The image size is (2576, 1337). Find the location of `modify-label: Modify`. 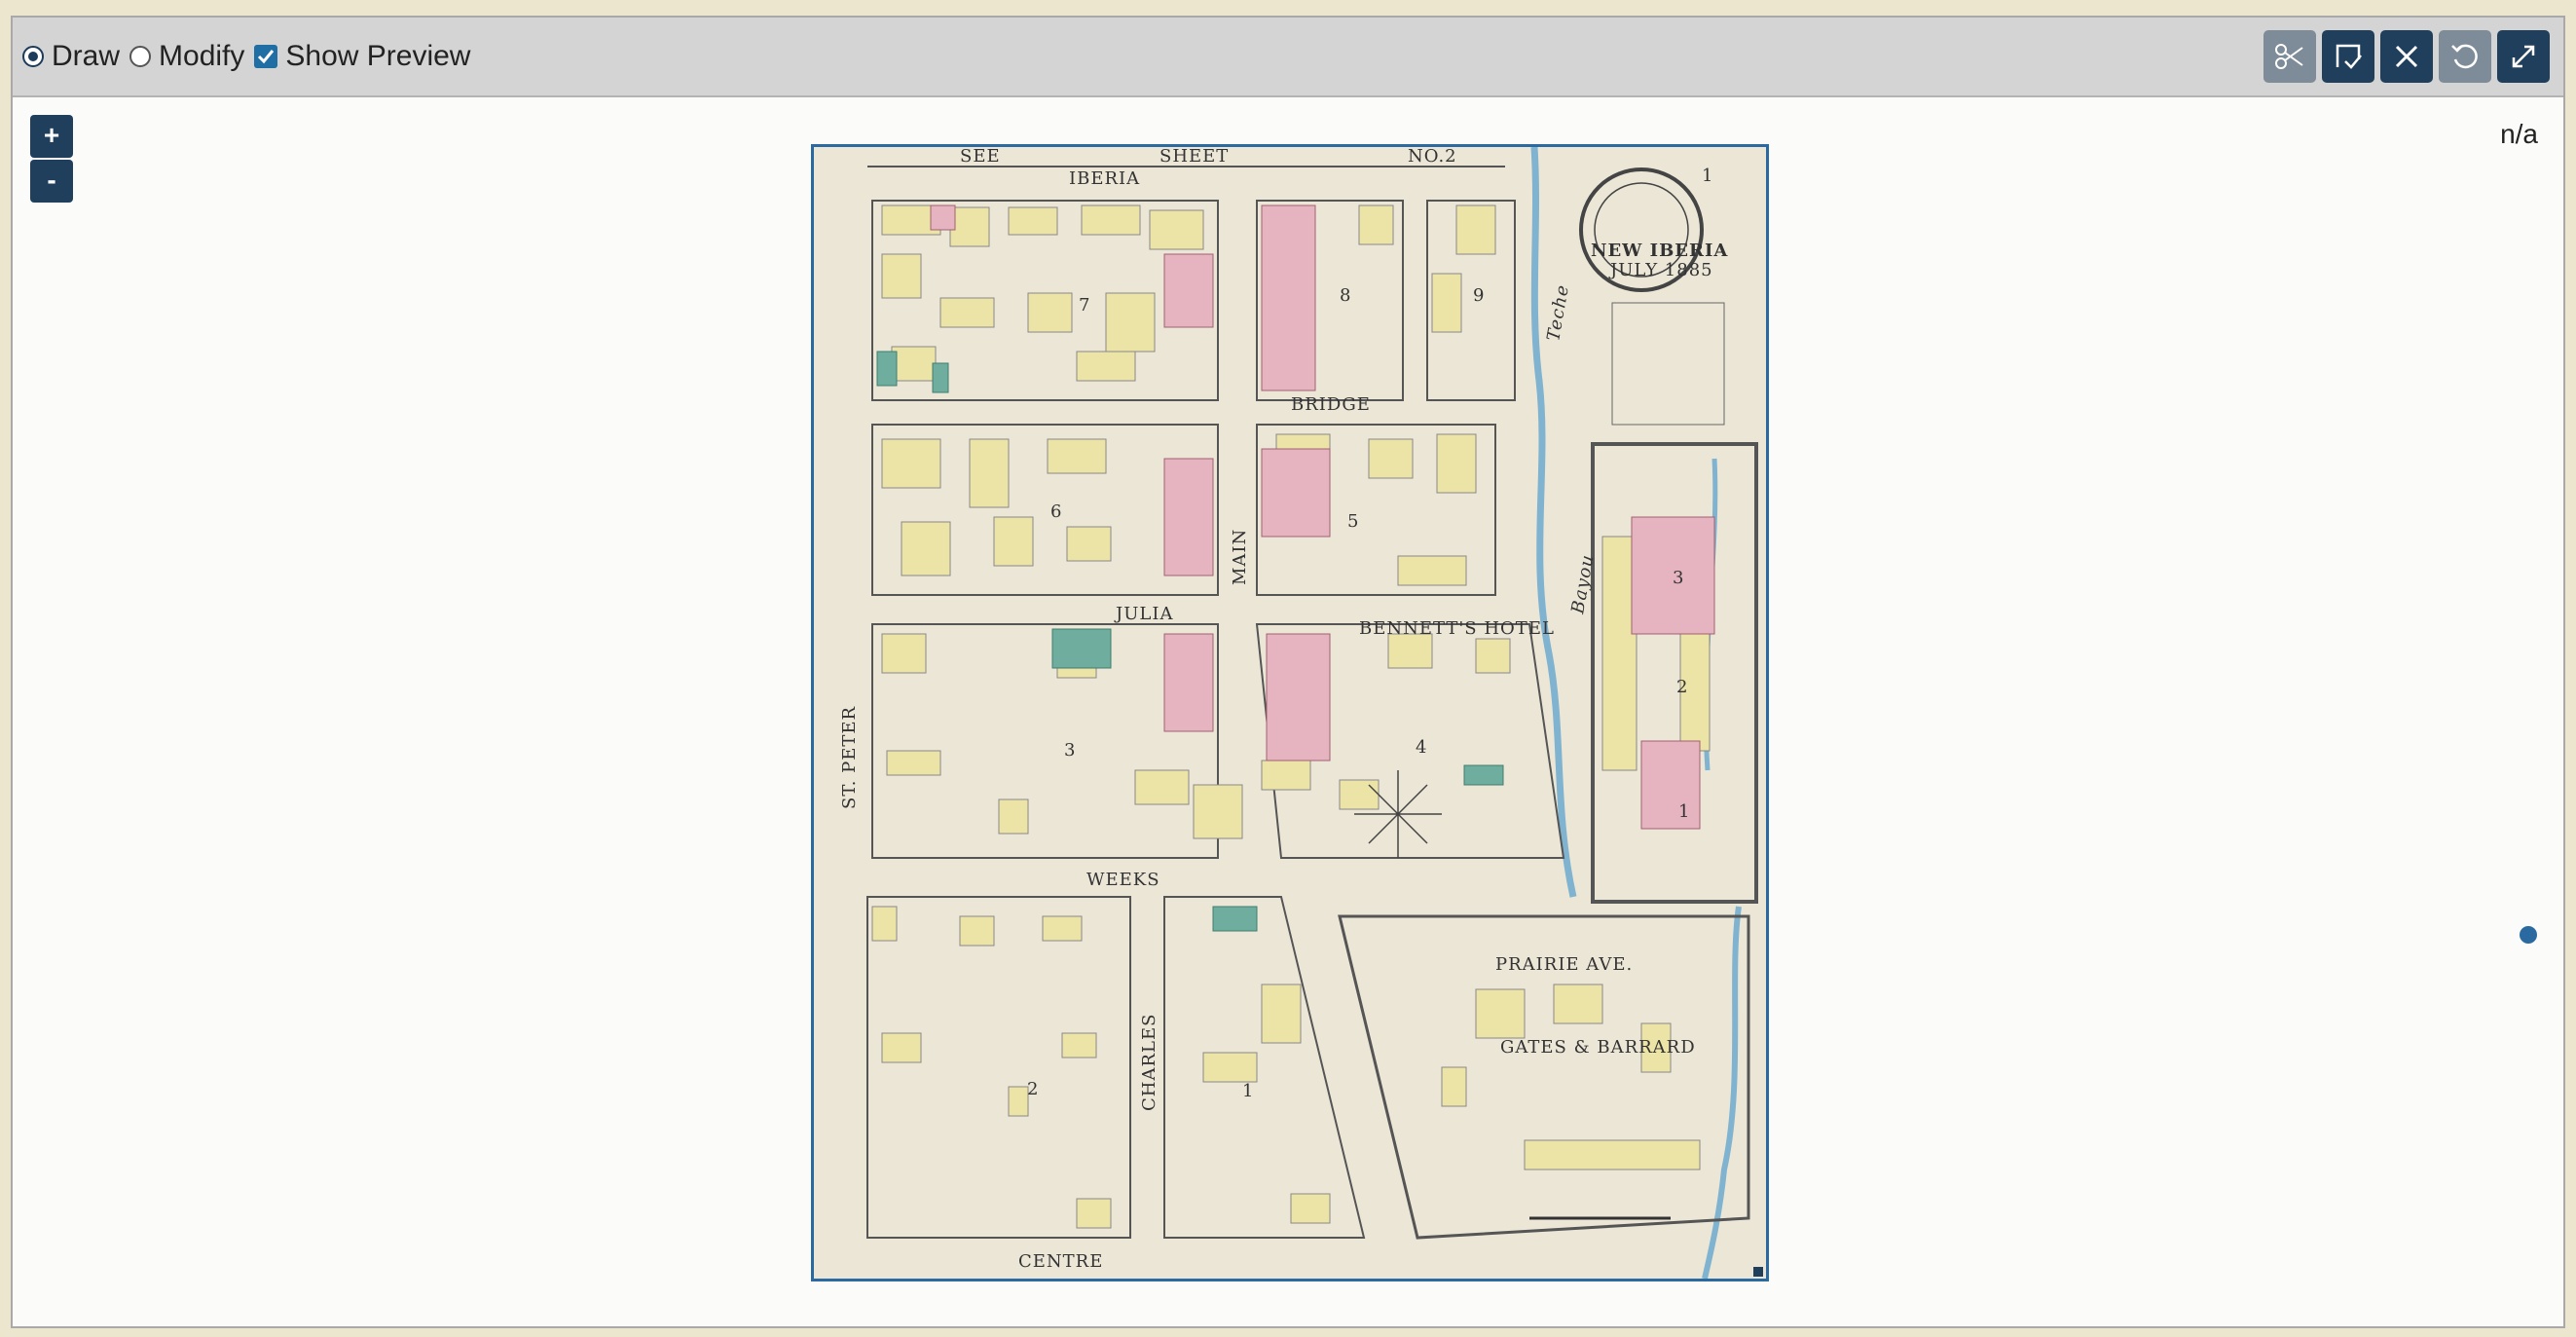

modify-label: Modify is located at coordinates (201, 56).